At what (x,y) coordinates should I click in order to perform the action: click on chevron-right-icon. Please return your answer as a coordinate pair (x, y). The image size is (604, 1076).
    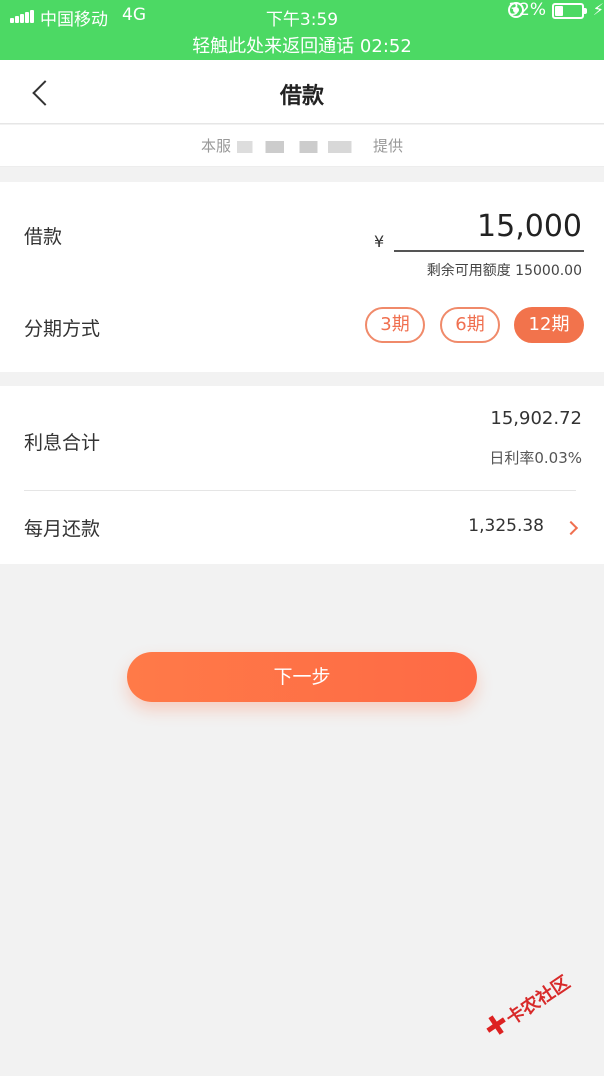
    Looking at the image, I should click on (573, 528).